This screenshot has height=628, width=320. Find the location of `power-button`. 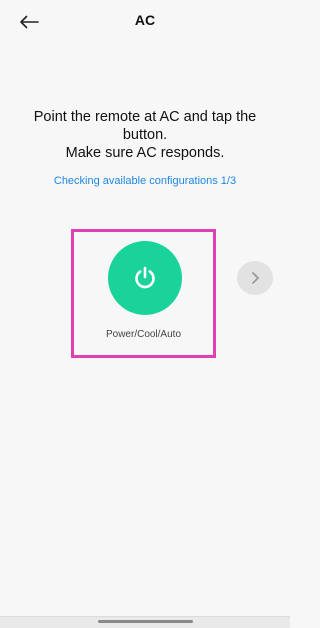

power-button is located at coordinates (145, 278).